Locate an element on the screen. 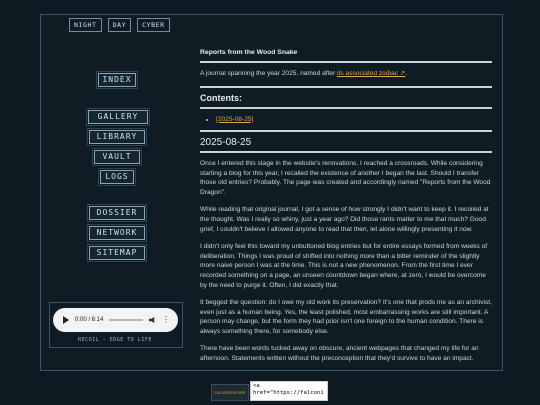 The width and height of the screenshot is (540, 405). theme-tab-cyber: CYBER is located at coordinates (153, 25).